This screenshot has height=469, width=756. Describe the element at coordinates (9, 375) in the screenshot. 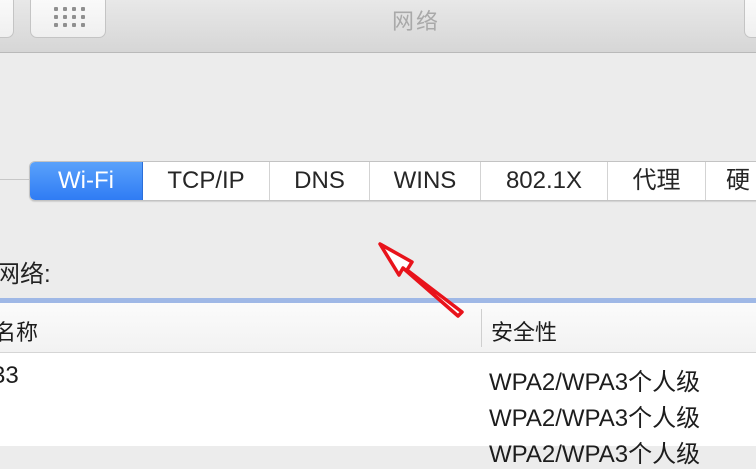

I see `network-name-cell: 33` at that location.